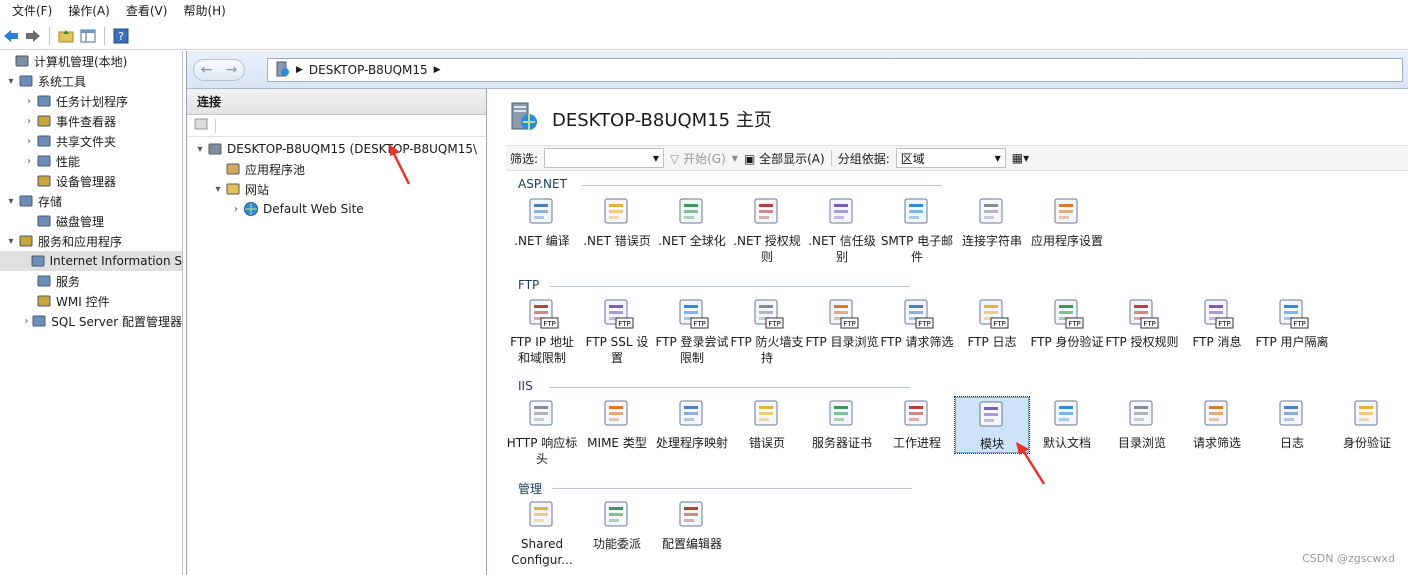 The height and width of the screenshot is (575, 1408). What do you see at coordinates (91, 81) in the screenshot?
I see `tree-item: ▾ 系统工具` at bounding box center [91, 81].